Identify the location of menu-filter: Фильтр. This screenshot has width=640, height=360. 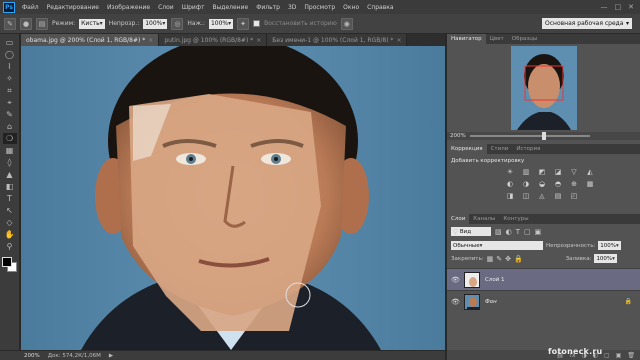
(268, 7).